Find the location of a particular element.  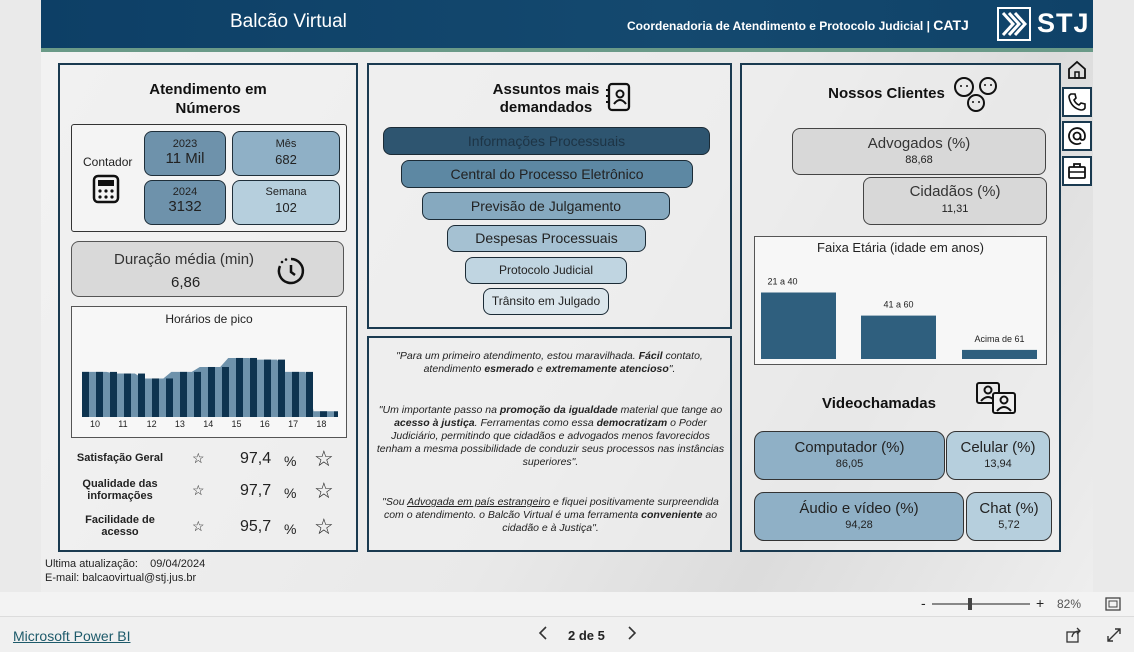

org-short: CATJ is located at coordinates (951, 25).